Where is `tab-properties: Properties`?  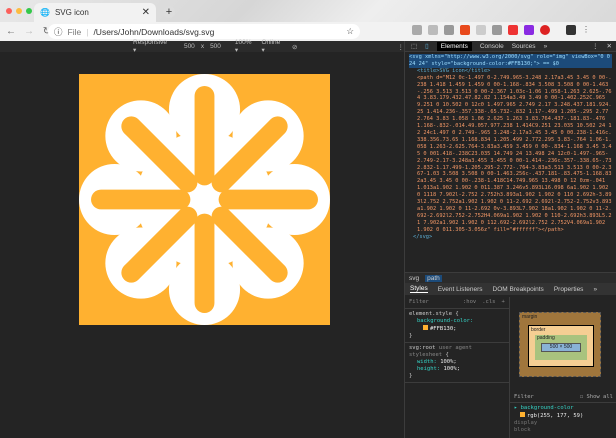 tab-properties: Properties is located at coordinates (569, 289).